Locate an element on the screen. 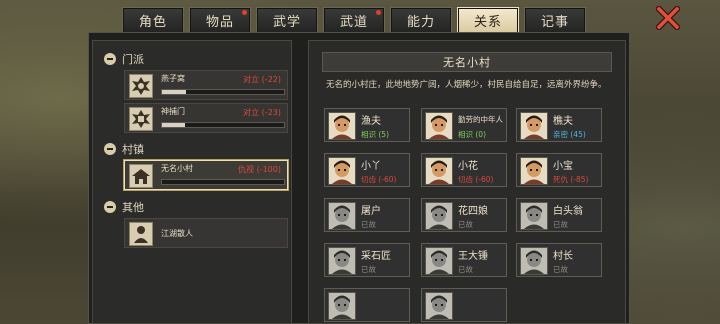 The width and height of the screenshot is (720, 324). group-header-village: 村镇 is located at coordinates (124, 149).